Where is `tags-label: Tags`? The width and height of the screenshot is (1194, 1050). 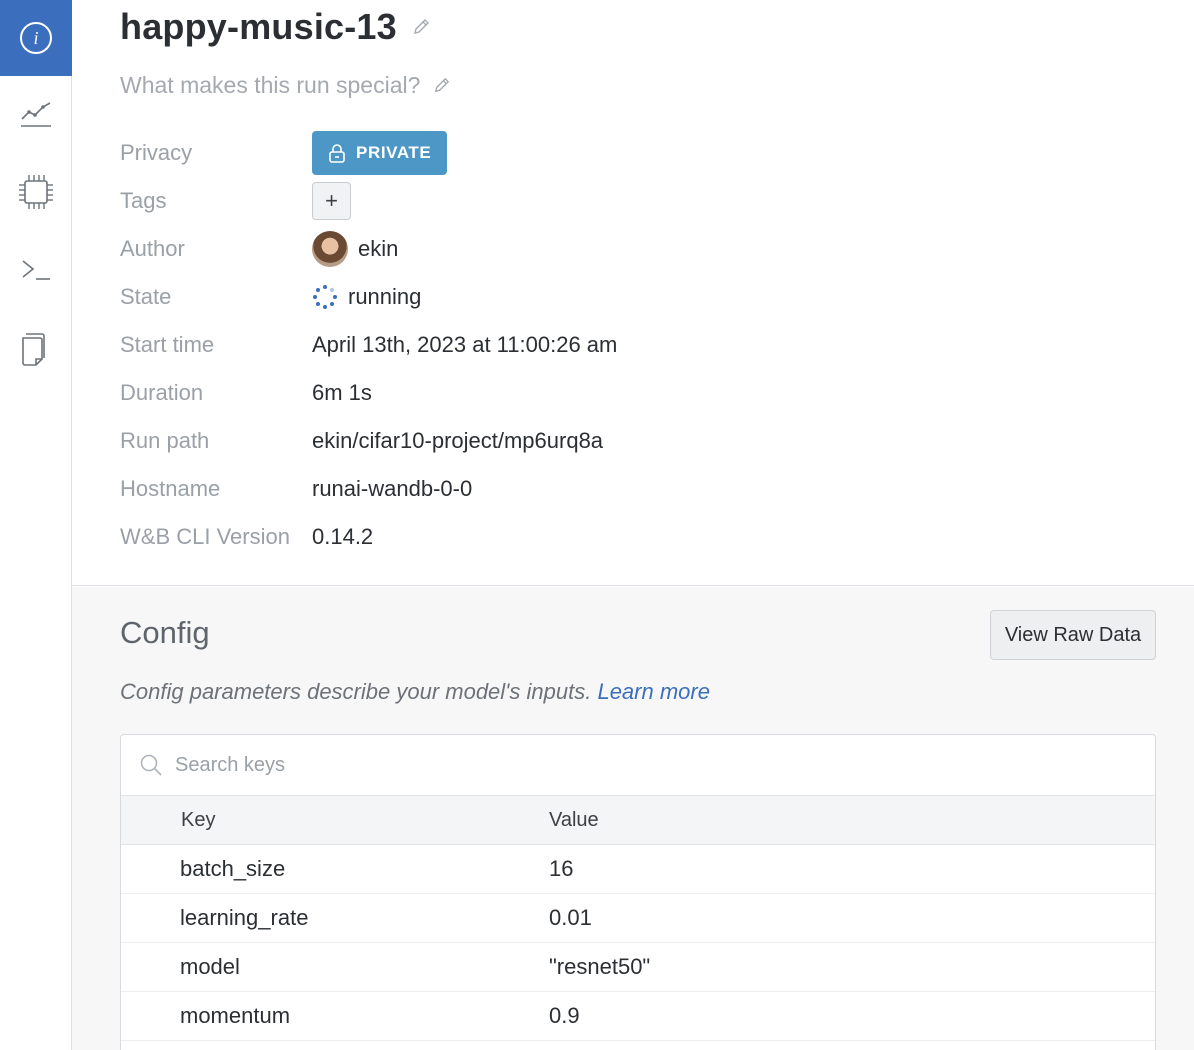
tags-label: Tags is located at coordinates (143, 200).